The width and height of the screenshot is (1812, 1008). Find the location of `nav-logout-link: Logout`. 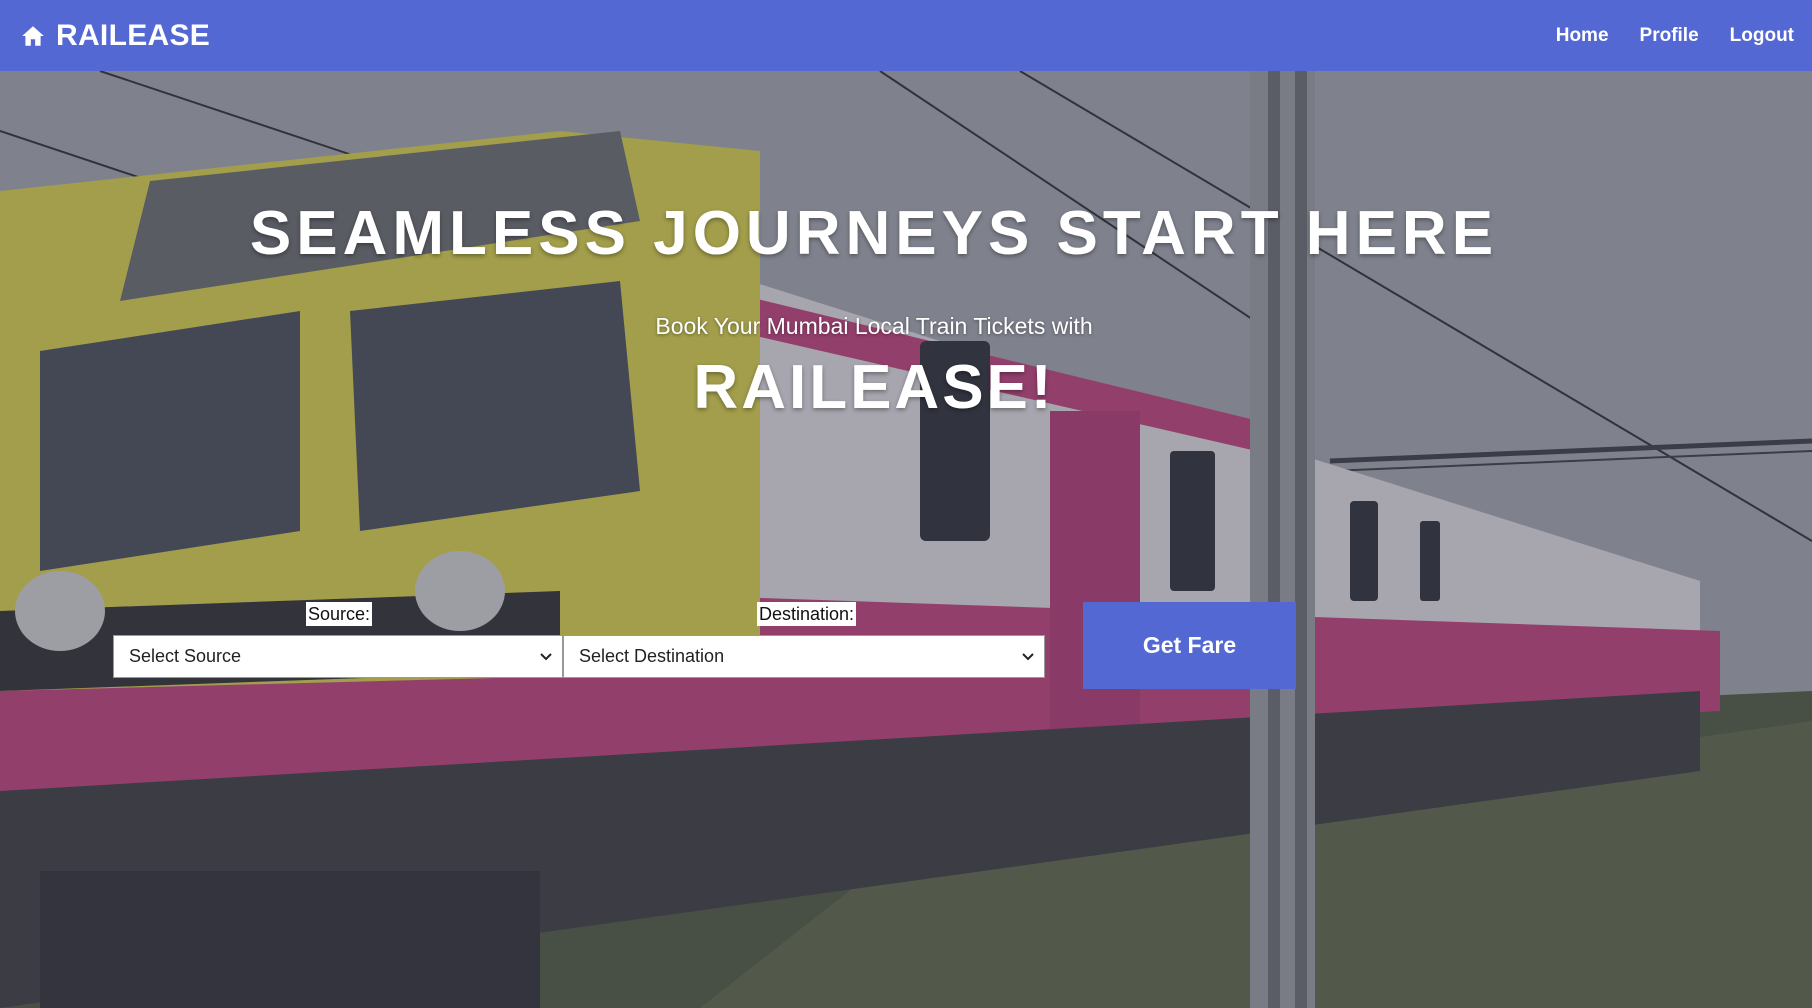

nav-logout-link: Logout is located at coordinates (1762, 36).